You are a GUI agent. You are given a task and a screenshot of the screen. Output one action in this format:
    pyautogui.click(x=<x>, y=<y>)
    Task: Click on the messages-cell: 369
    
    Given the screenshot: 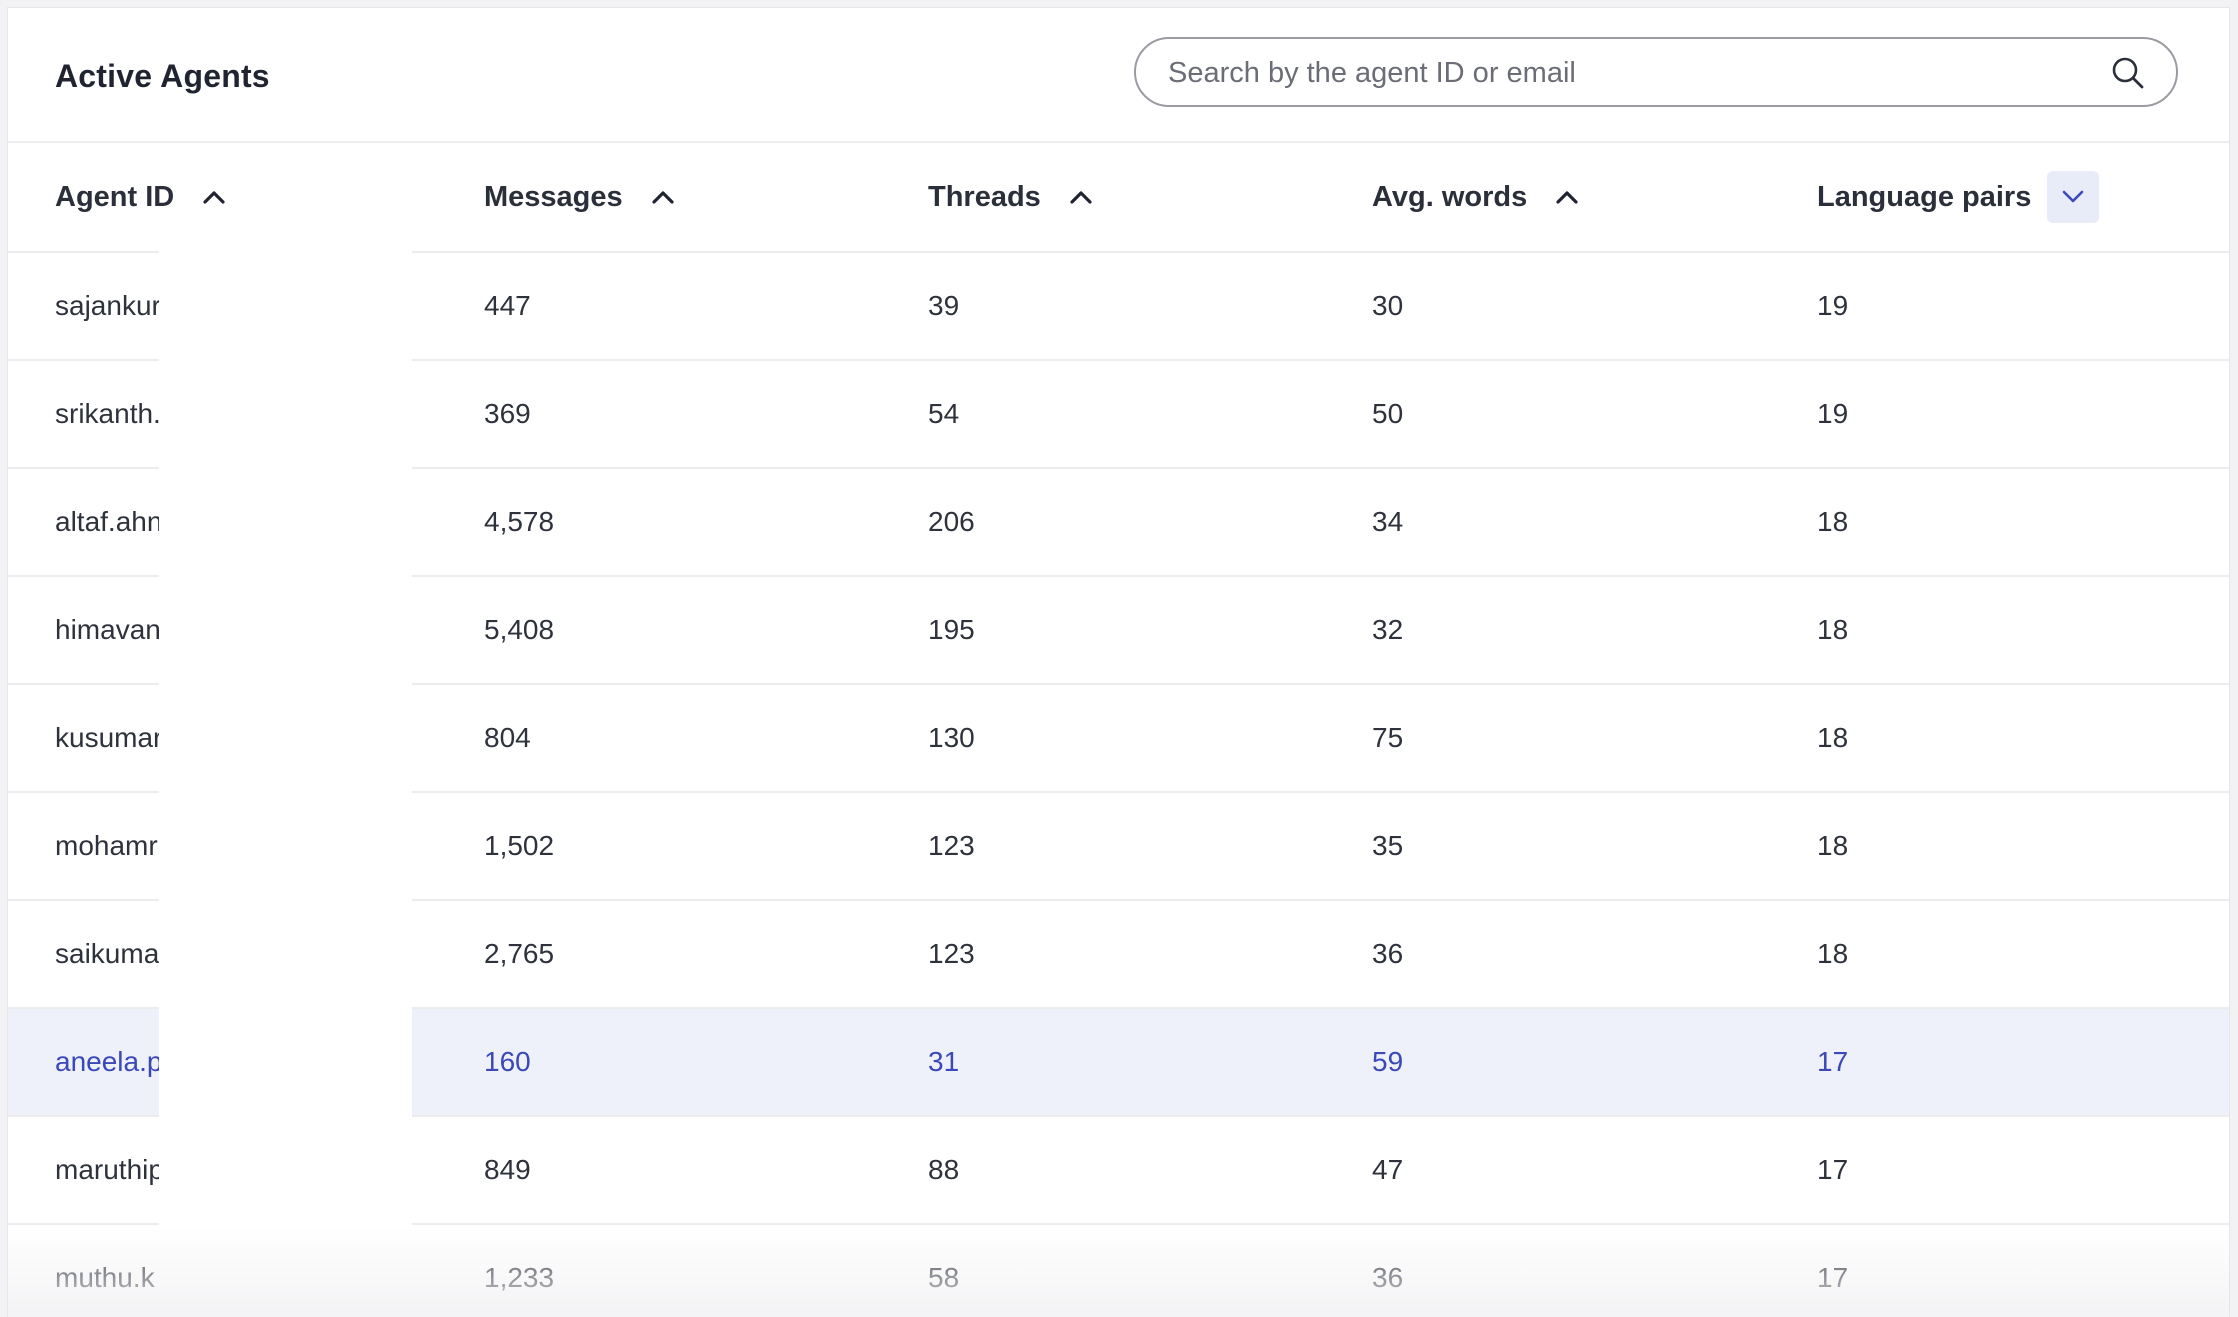 What is the action you would take?
    pyautogui.click(x=507, y=413)
    